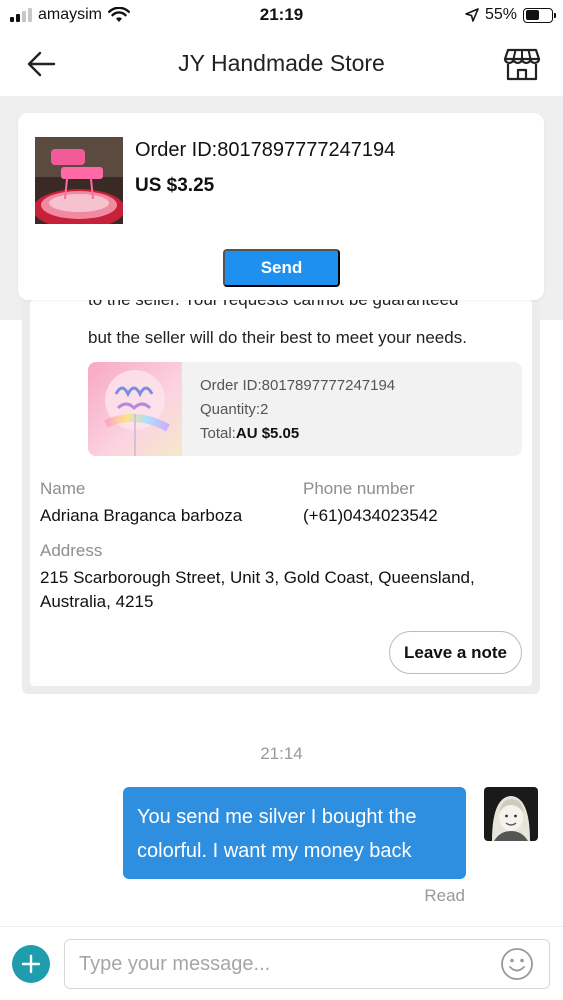 The width and height of the screenshot is (563, 1000). Describe the element at coordinates (265, 150) in the screenshot. I see `pinned-order-id: Order ID:8017897777247194` at that location.